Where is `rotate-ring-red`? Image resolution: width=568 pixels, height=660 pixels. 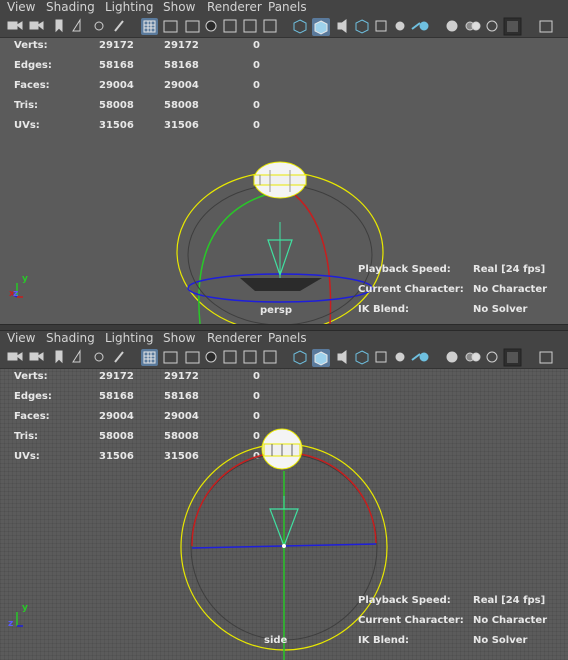 rotate-ring-red is located at coordinates (313, 259).